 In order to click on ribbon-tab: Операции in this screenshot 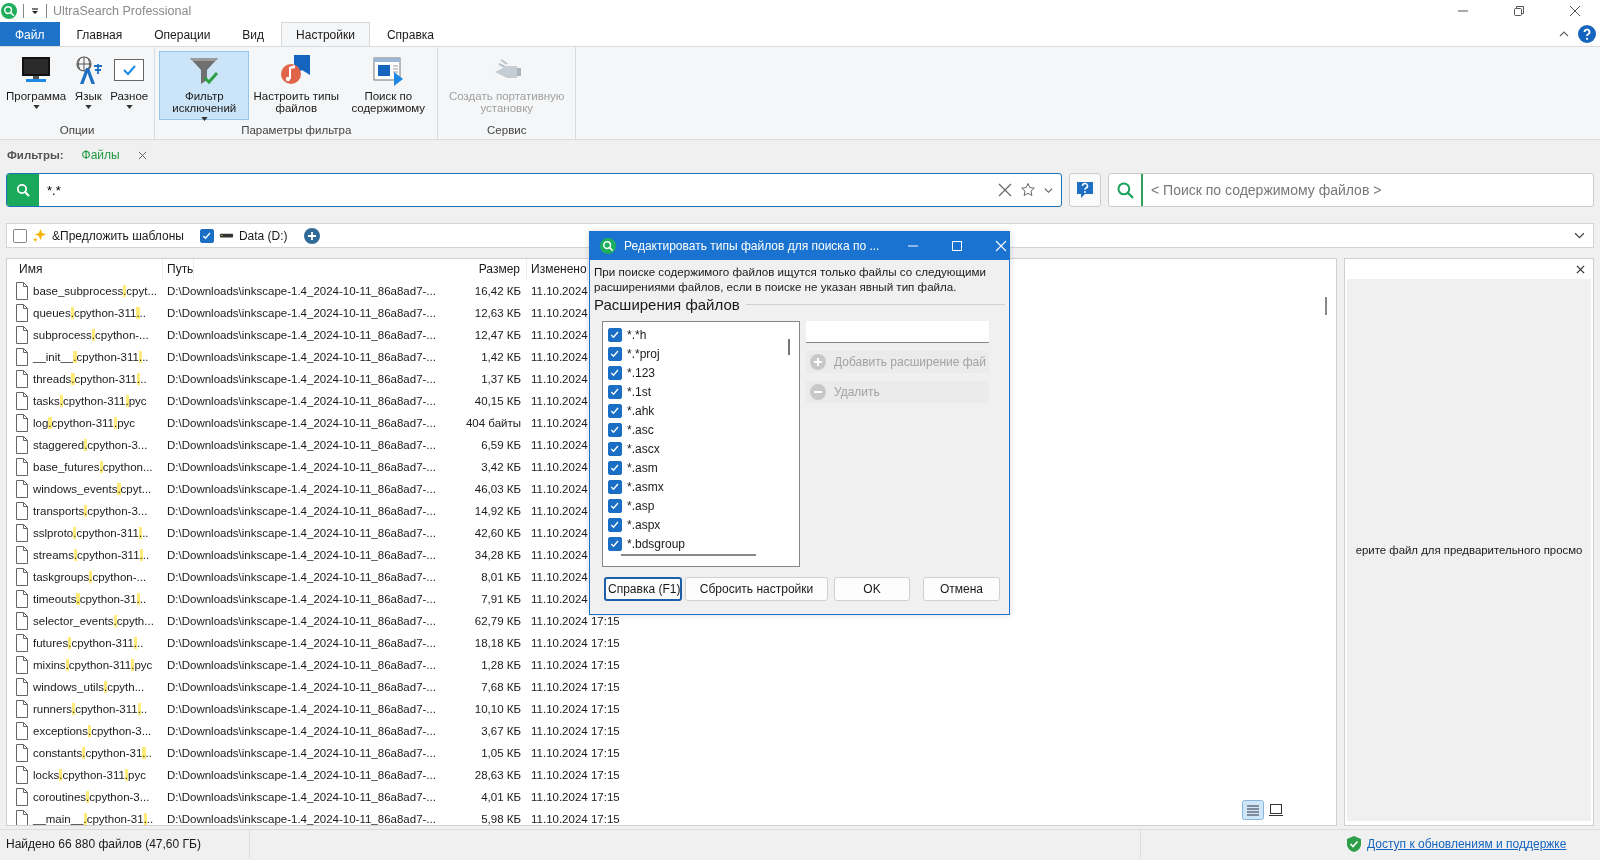, I will do `click(182, 34)`.